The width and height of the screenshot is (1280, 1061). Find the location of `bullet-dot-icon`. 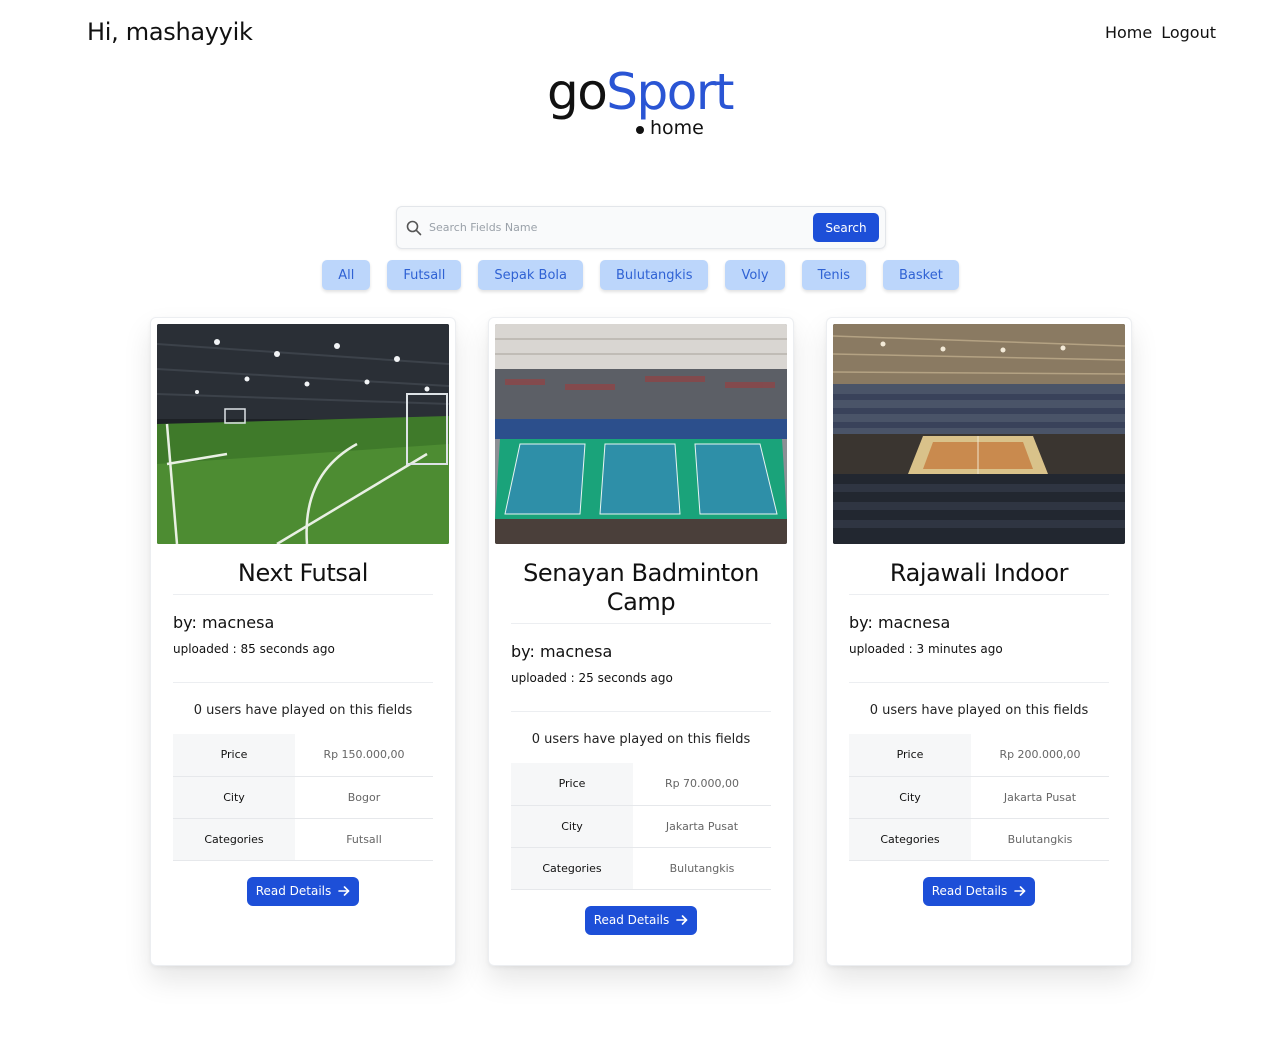

bullet-dot-icon is located at coordinates (640, 130).